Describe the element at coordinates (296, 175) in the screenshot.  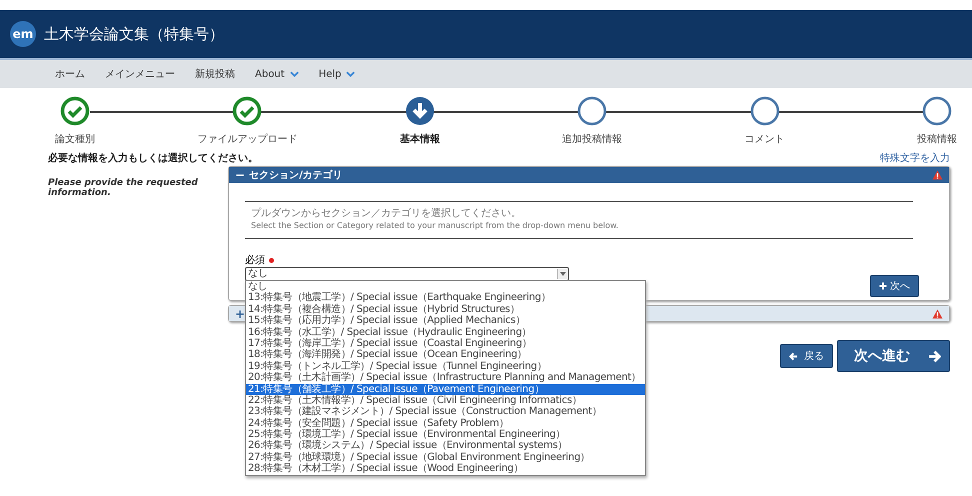
I see `panel-title: セクション/カテゴリ` at that location.